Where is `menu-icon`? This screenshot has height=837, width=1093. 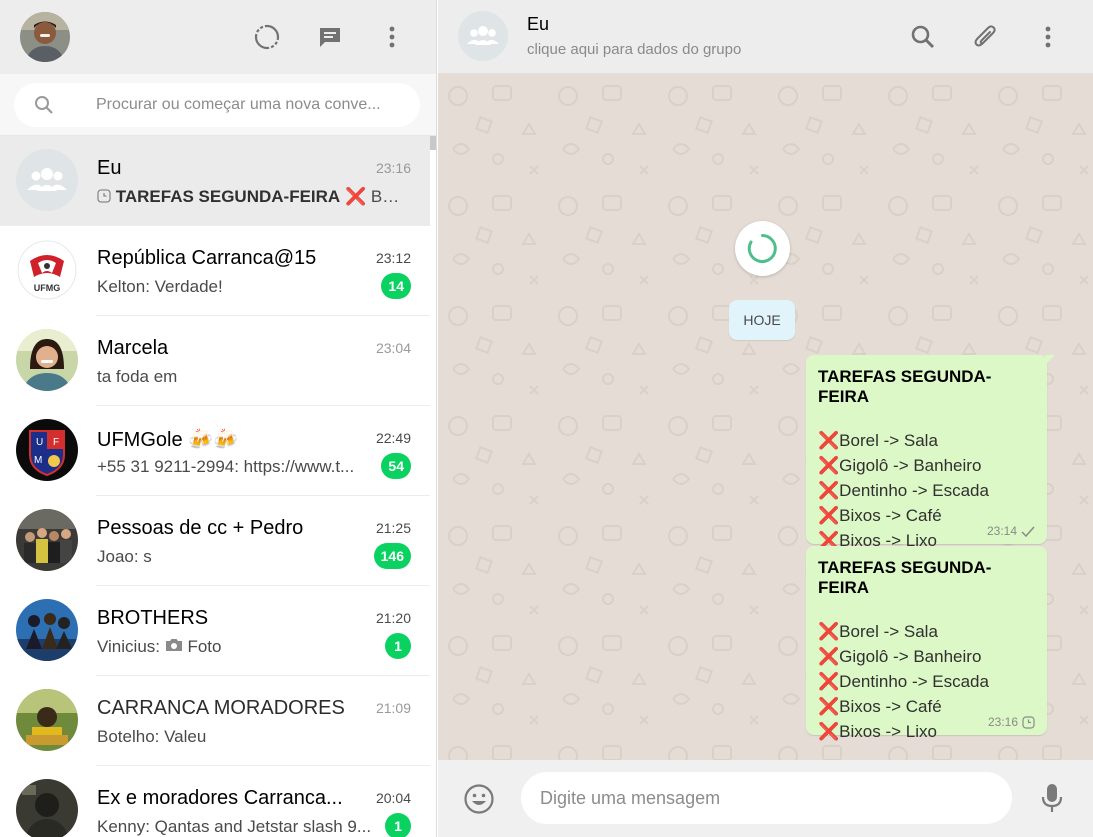
menu-icon is located at coordinates (392, 37).